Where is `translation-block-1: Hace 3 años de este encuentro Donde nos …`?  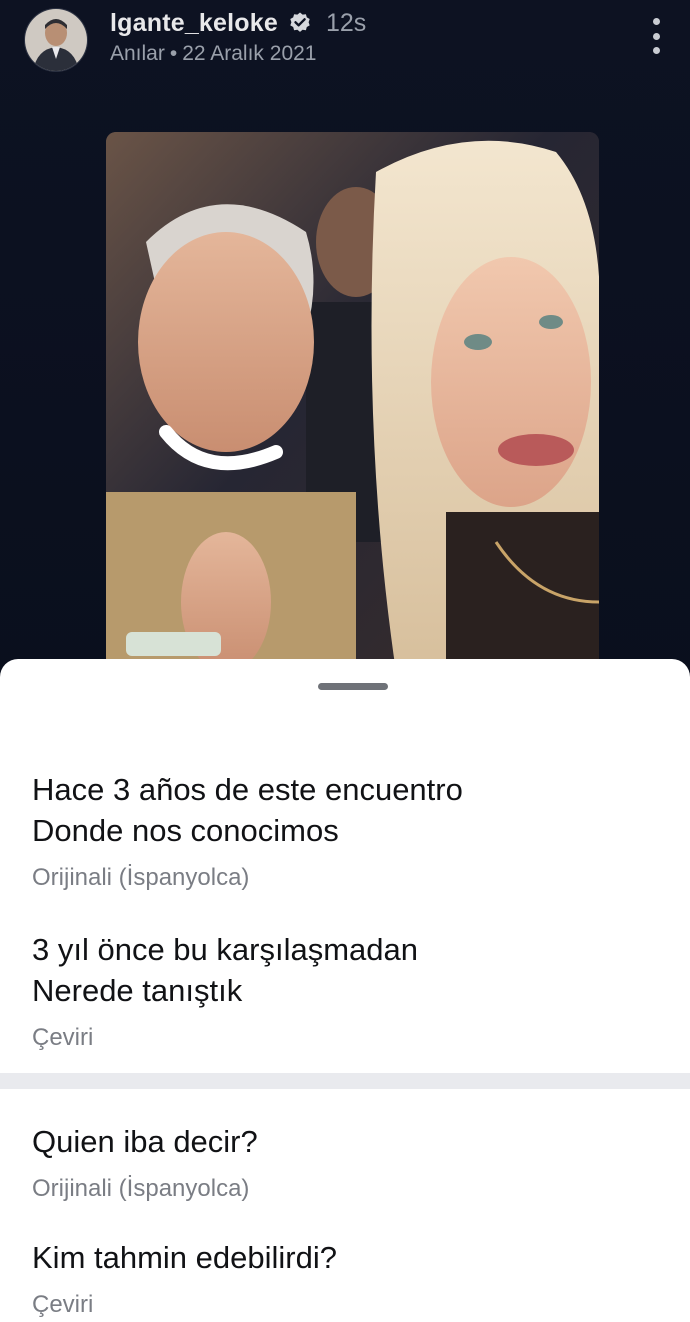 translation-block-1: Hace 3 años de este encuentro Donde nos … is located at coordinates (345, 831).